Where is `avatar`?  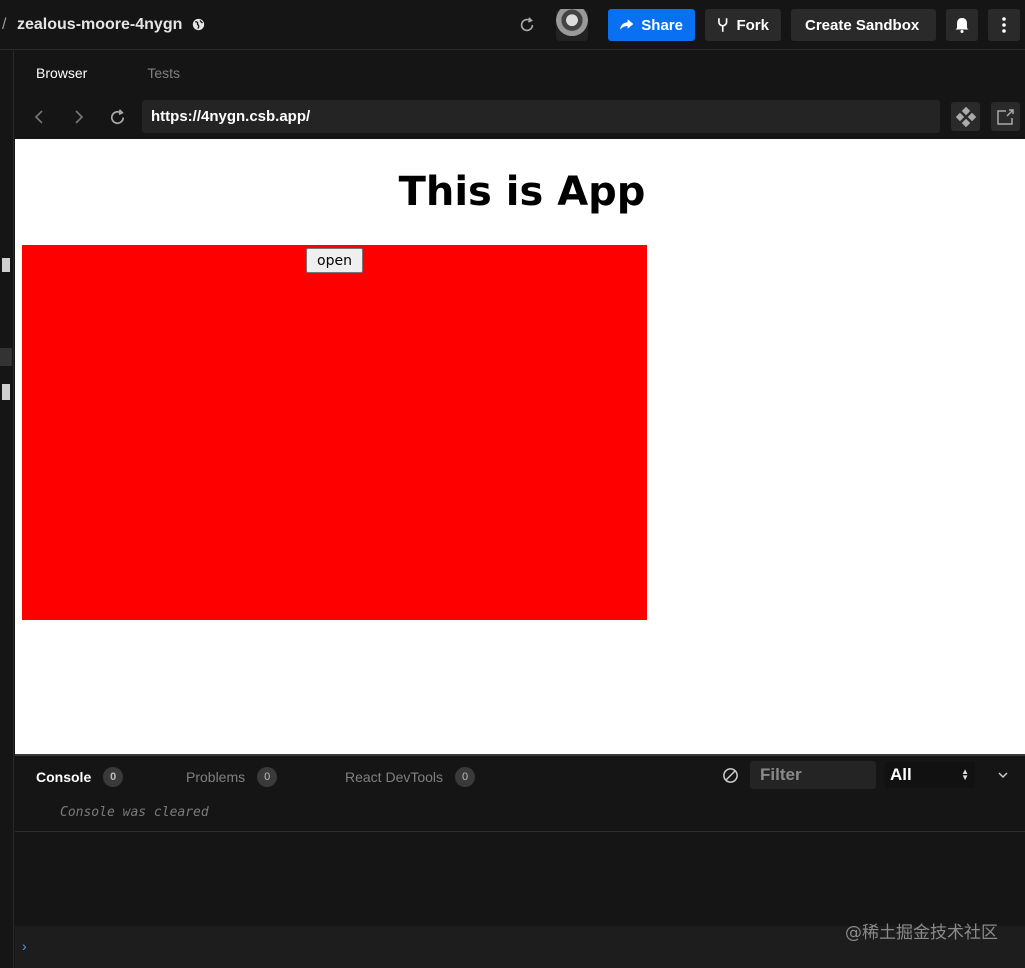
avatar is located at coordinates (572, 25).